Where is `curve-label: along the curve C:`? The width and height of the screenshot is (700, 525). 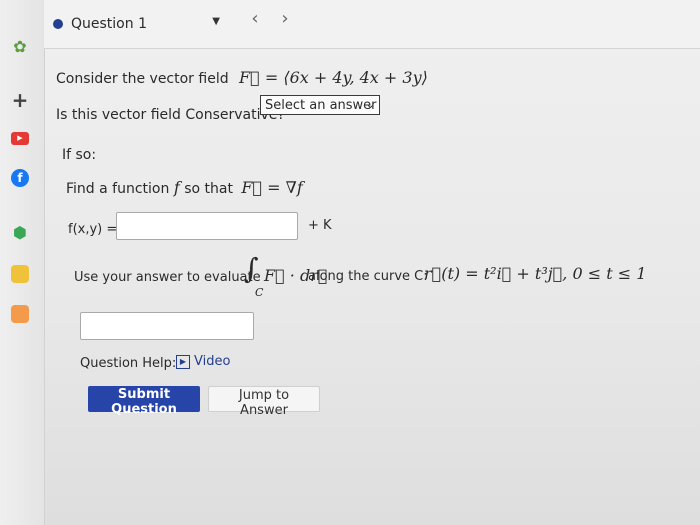
curve-label: along the curve C: is located at coordinates (368, 276).